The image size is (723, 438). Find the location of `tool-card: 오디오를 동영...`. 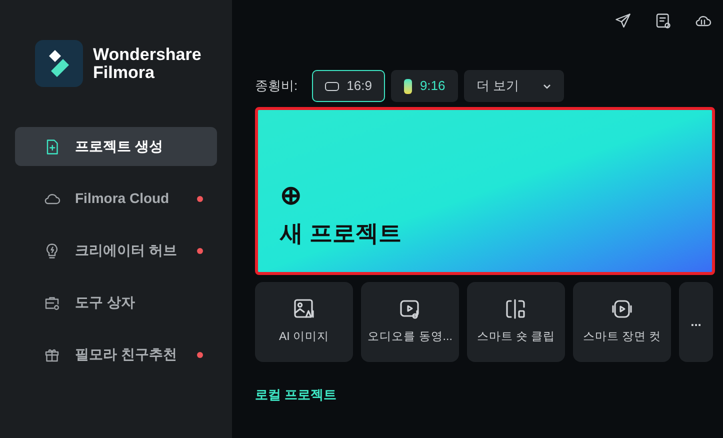

tool-card: 오디오를 동영... is located at coordinates (410, 322).